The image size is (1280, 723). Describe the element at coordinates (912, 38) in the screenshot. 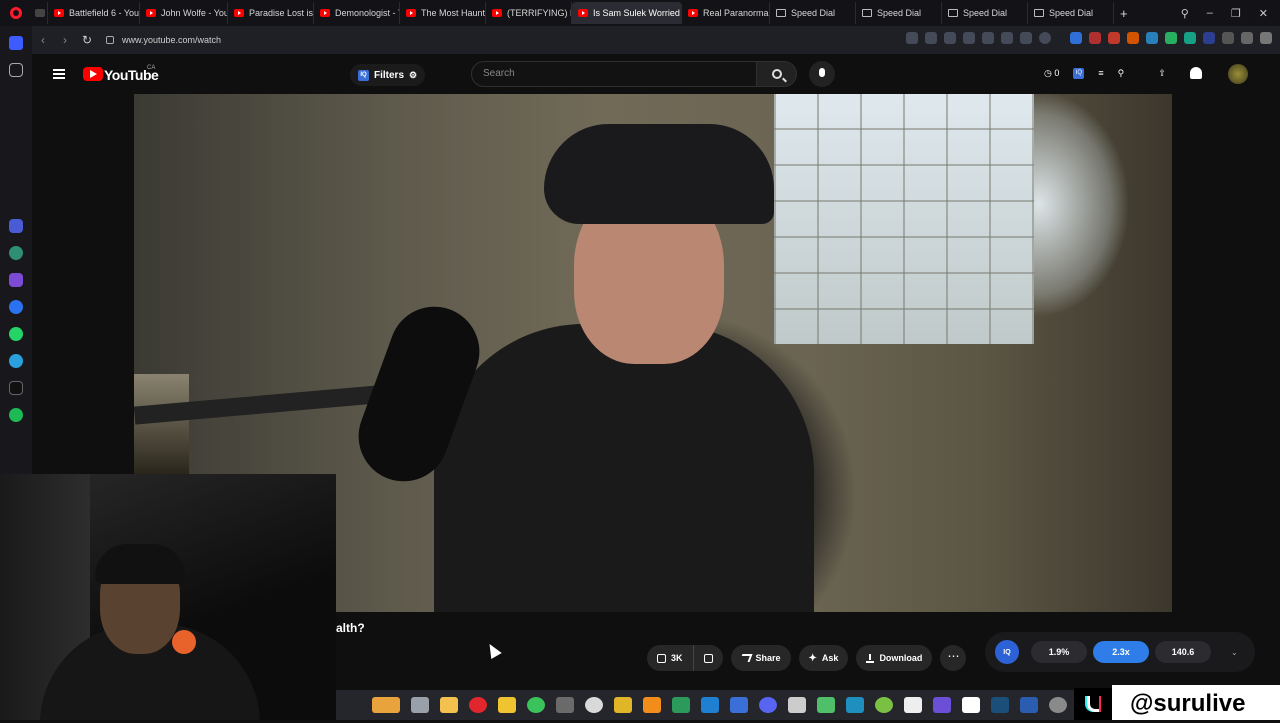

I see `edit-icon` at that location.